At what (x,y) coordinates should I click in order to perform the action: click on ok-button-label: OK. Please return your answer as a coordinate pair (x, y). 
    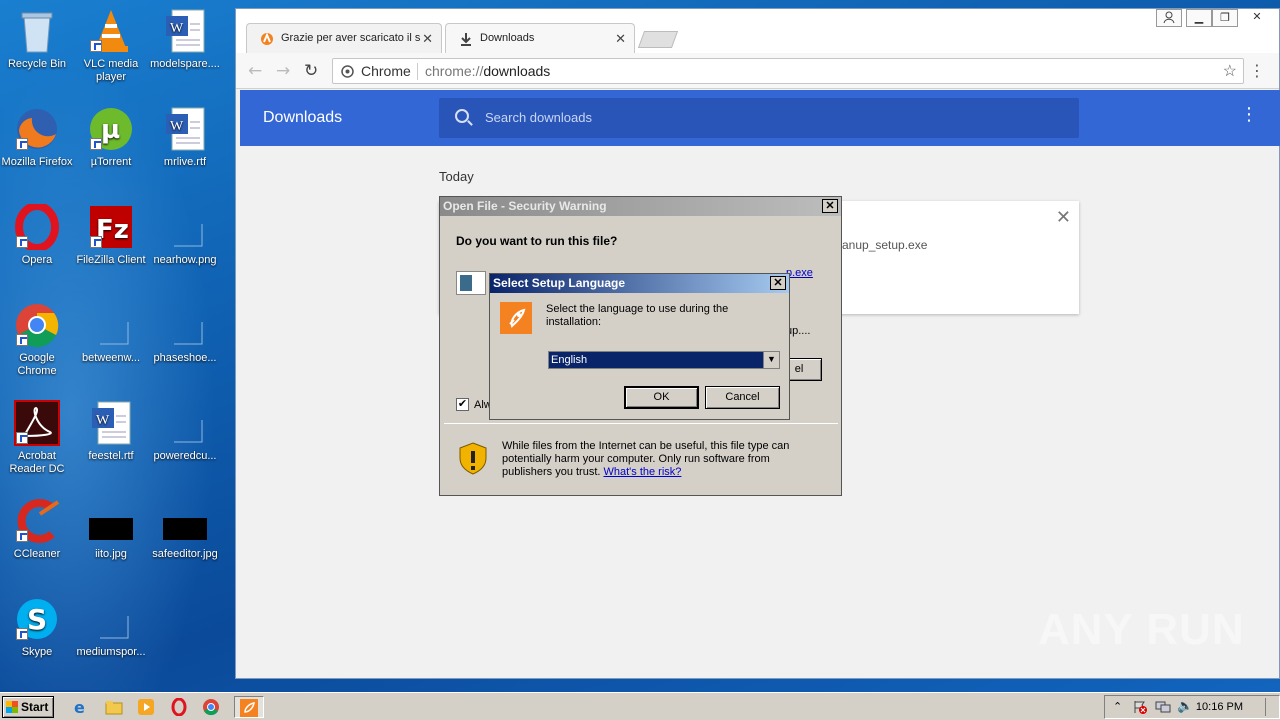
    Looking at the image, I should click on (661, 397).